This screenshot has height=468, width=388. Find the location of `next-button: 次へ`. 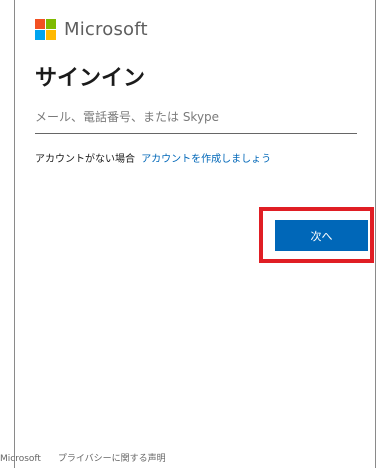

next-button: 次へ is located at coordinates (321, 235).